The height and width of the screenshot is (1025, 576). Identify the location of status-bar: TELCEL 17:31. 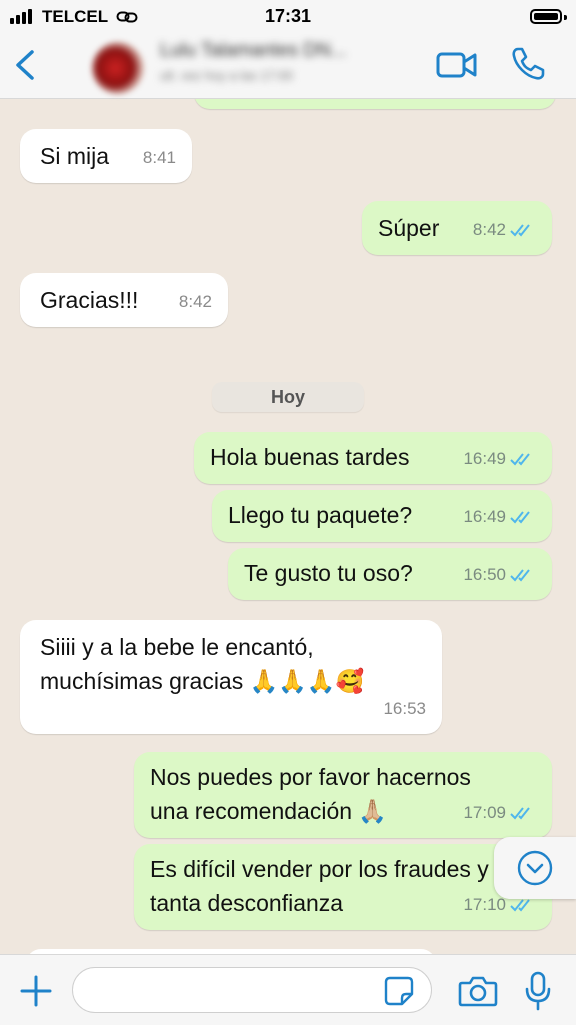
(288, 17).